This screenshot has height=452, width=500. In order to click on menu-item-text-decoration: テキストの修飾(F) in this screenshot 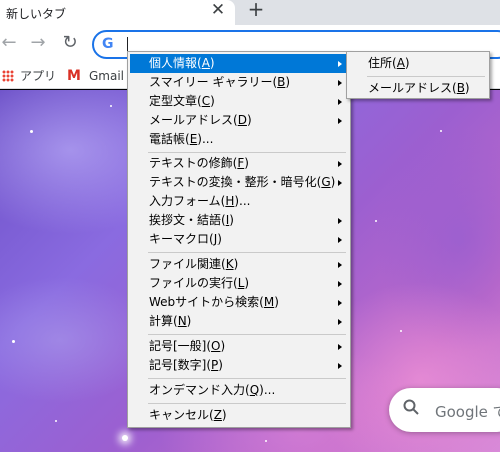, I will do `click(239, 163)`.